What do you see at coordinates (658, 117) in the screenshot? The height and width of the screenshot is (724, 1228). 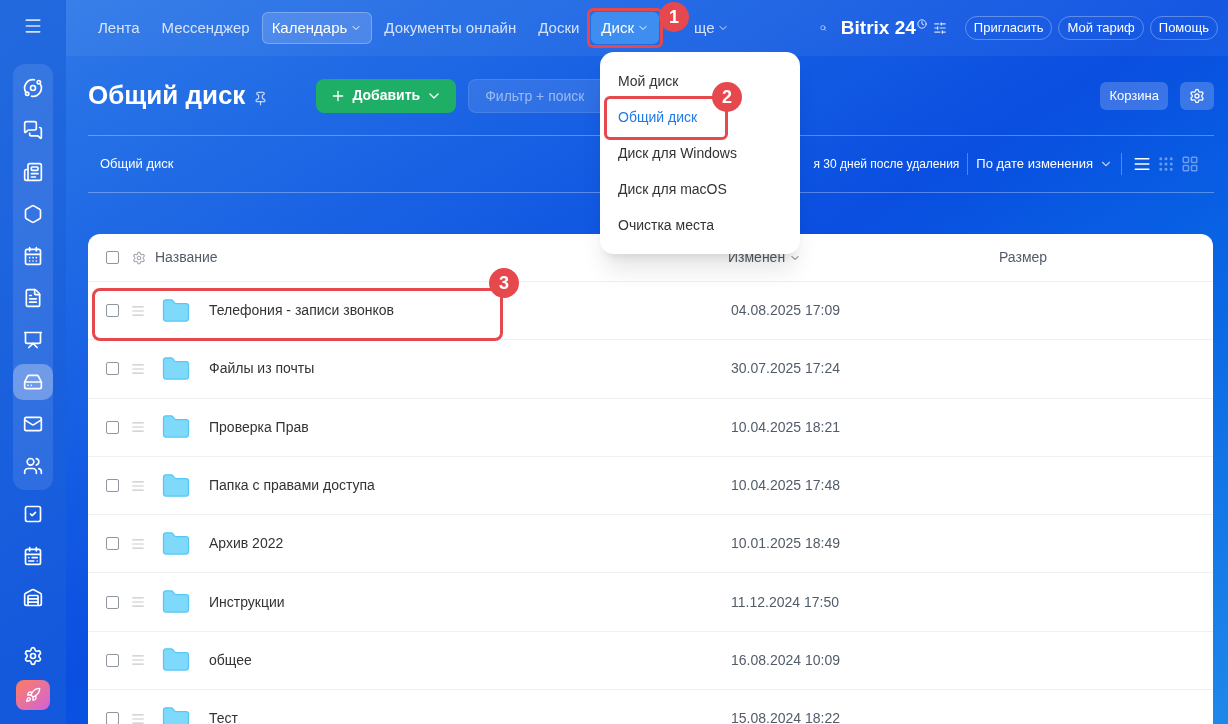 I see `menu-item: Общий диск` at bounding box center [658, 117].